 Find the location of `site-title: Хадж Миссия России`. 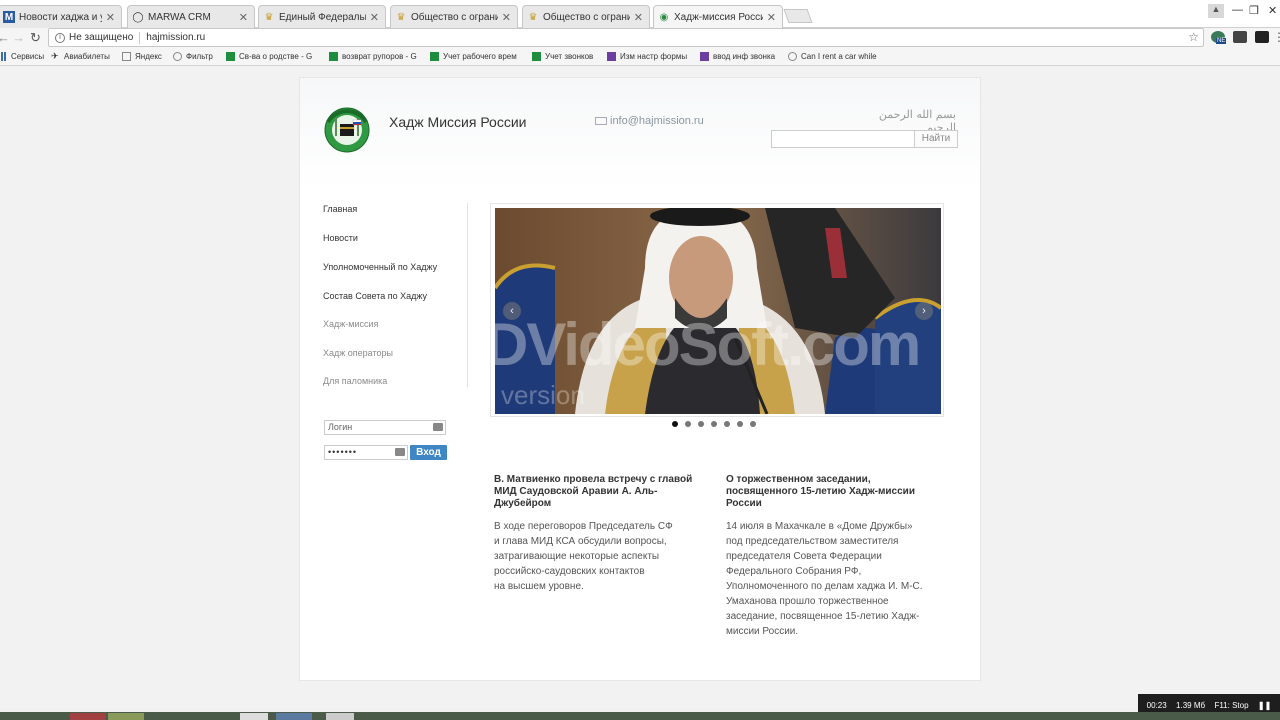

site-title: Хадж Миссия России is located at coordinates (457, 122).